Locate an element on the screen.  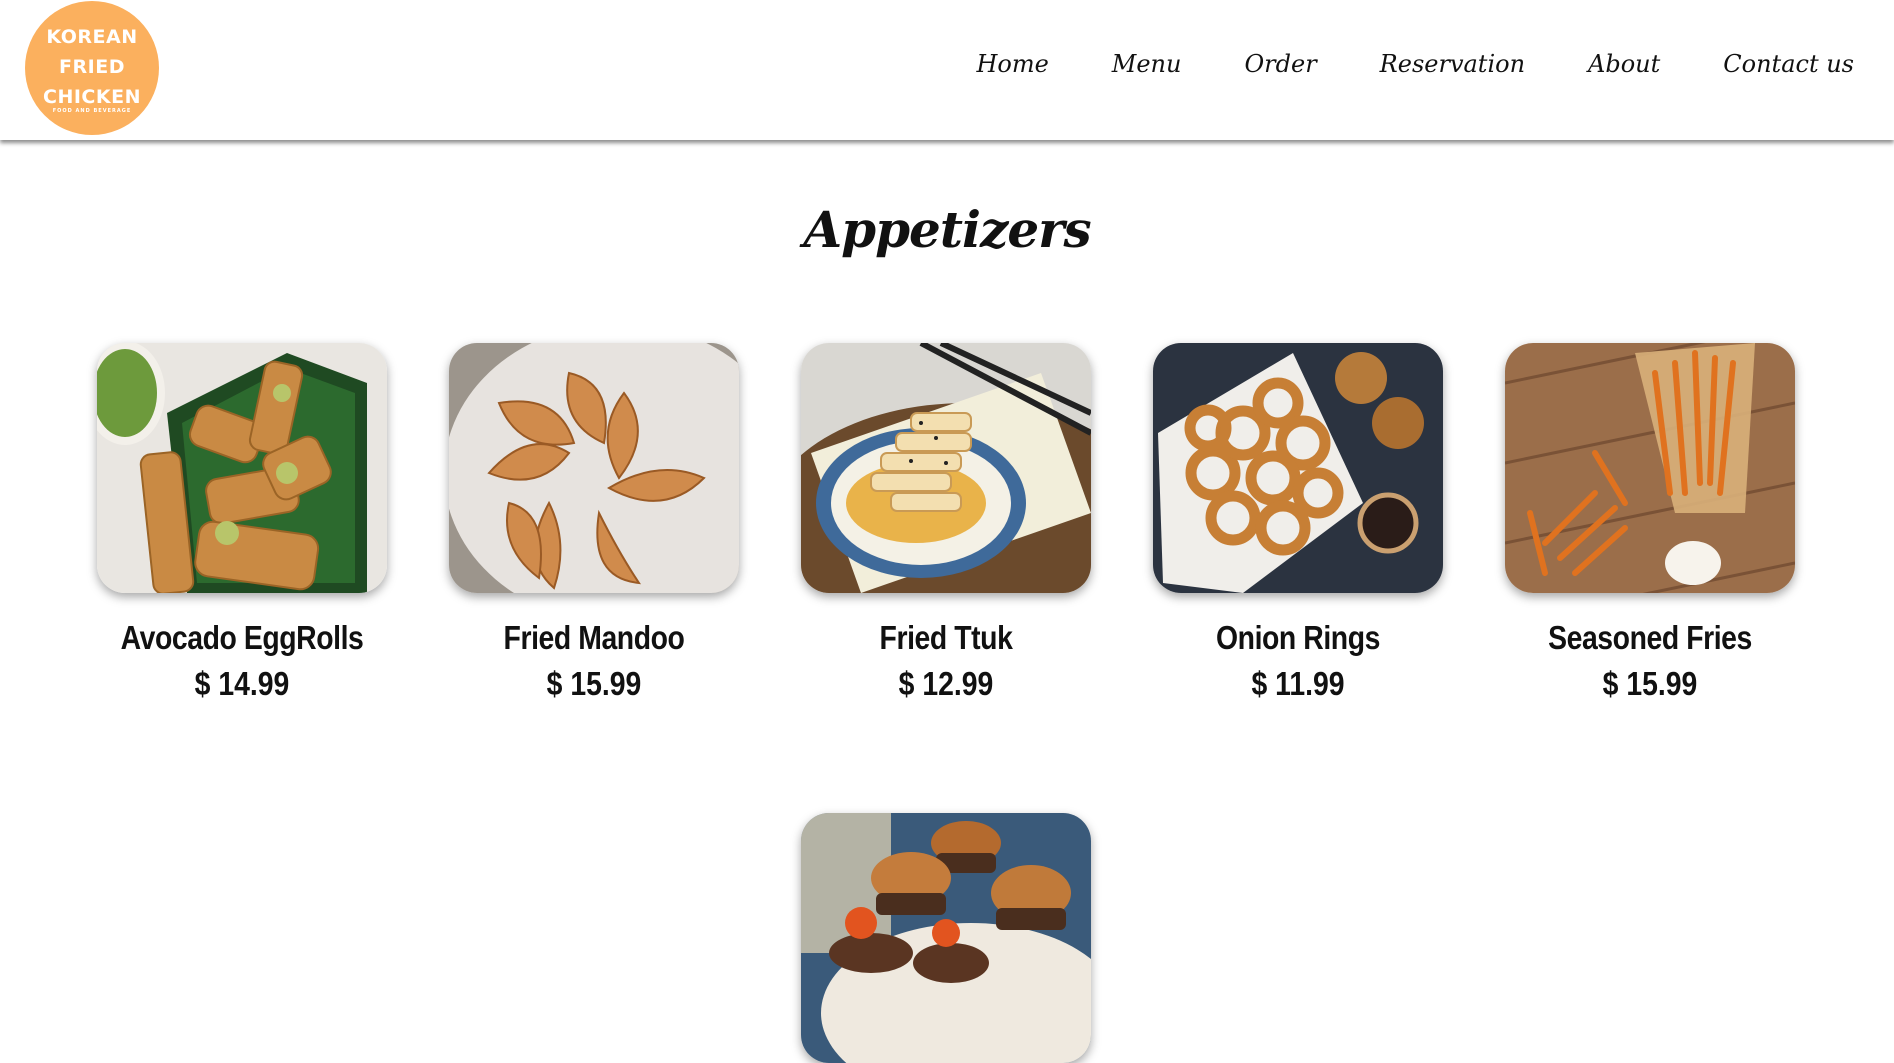
item-price: $ 14.99 is located at coordinates (242, 683).